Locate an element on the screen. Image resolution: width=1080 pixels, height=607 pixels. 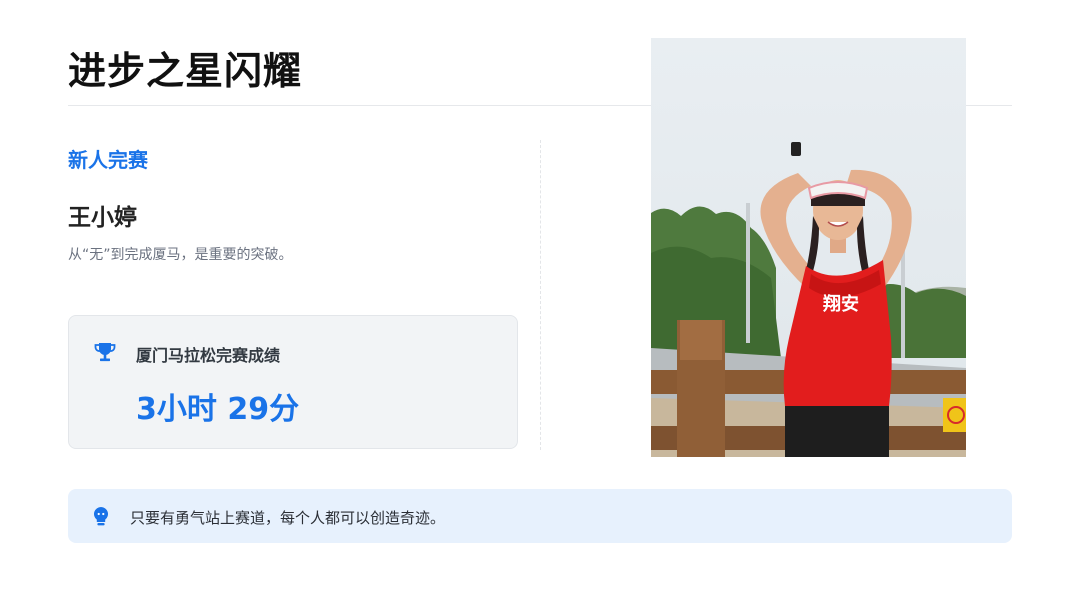
lightbulb-icon is located at coordinates (101, 516).